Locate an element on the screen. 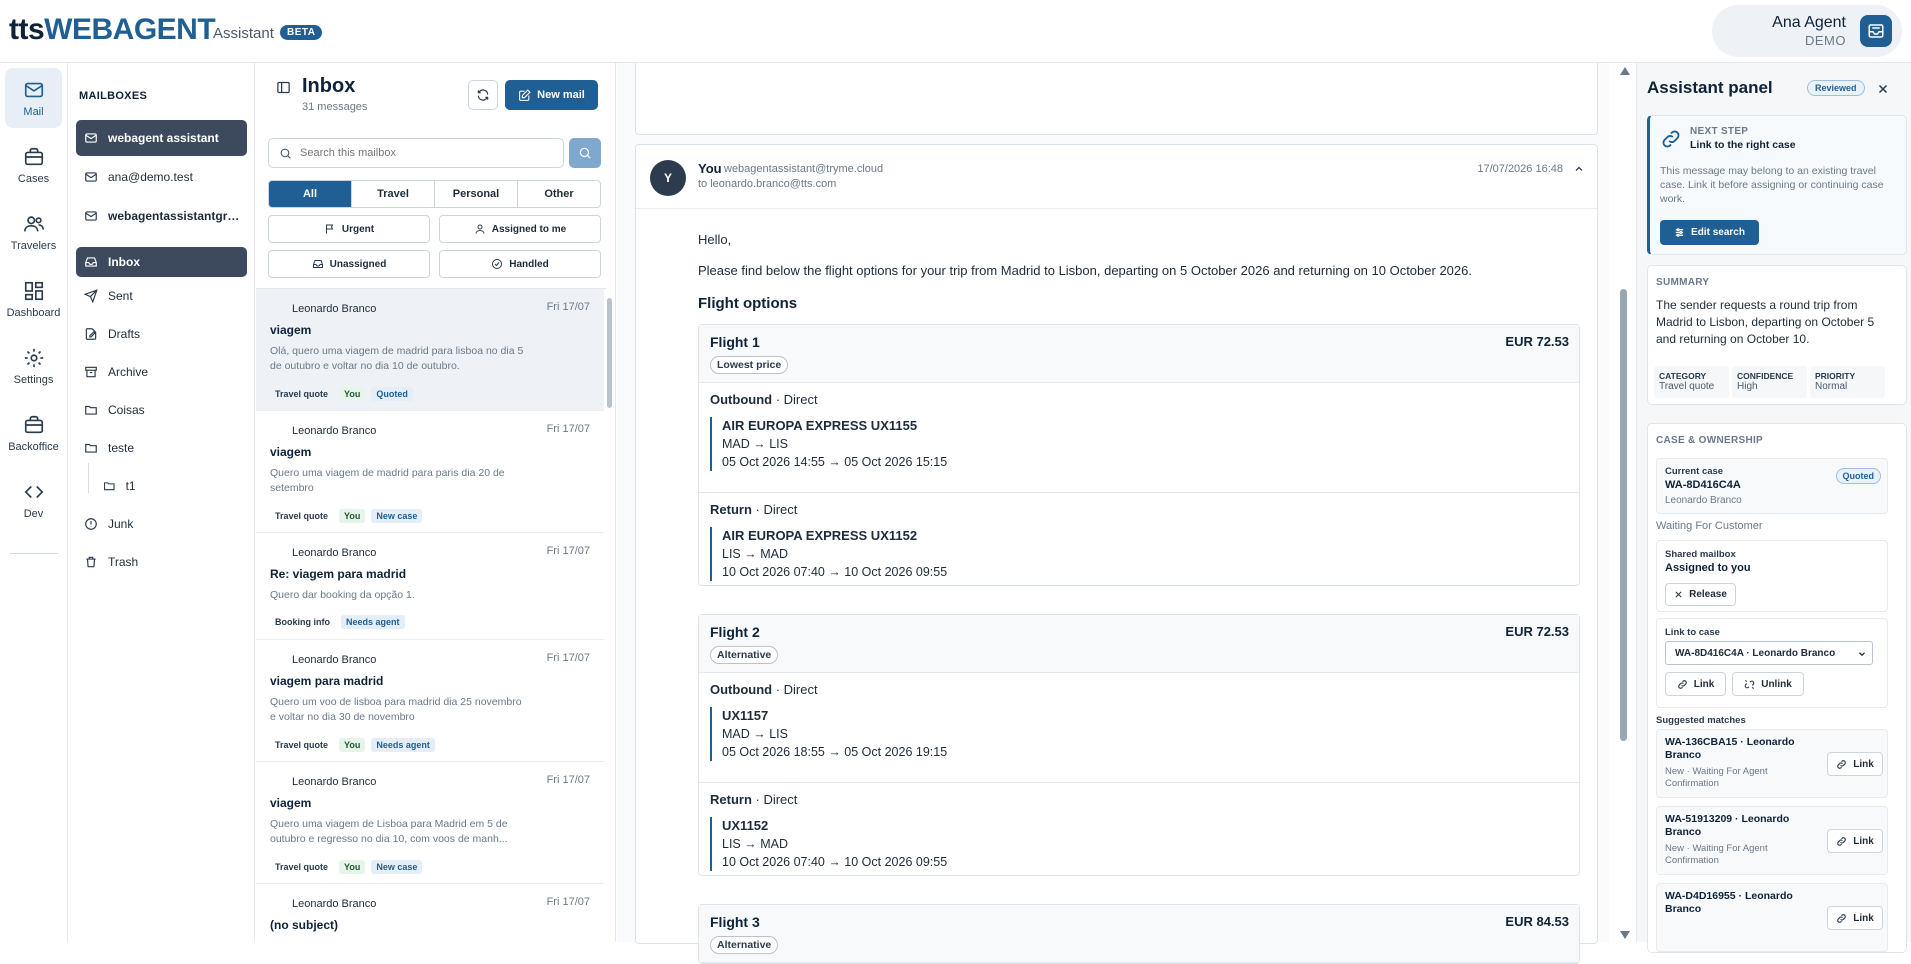  leg-label: Return is located at coordinates (731, 509).